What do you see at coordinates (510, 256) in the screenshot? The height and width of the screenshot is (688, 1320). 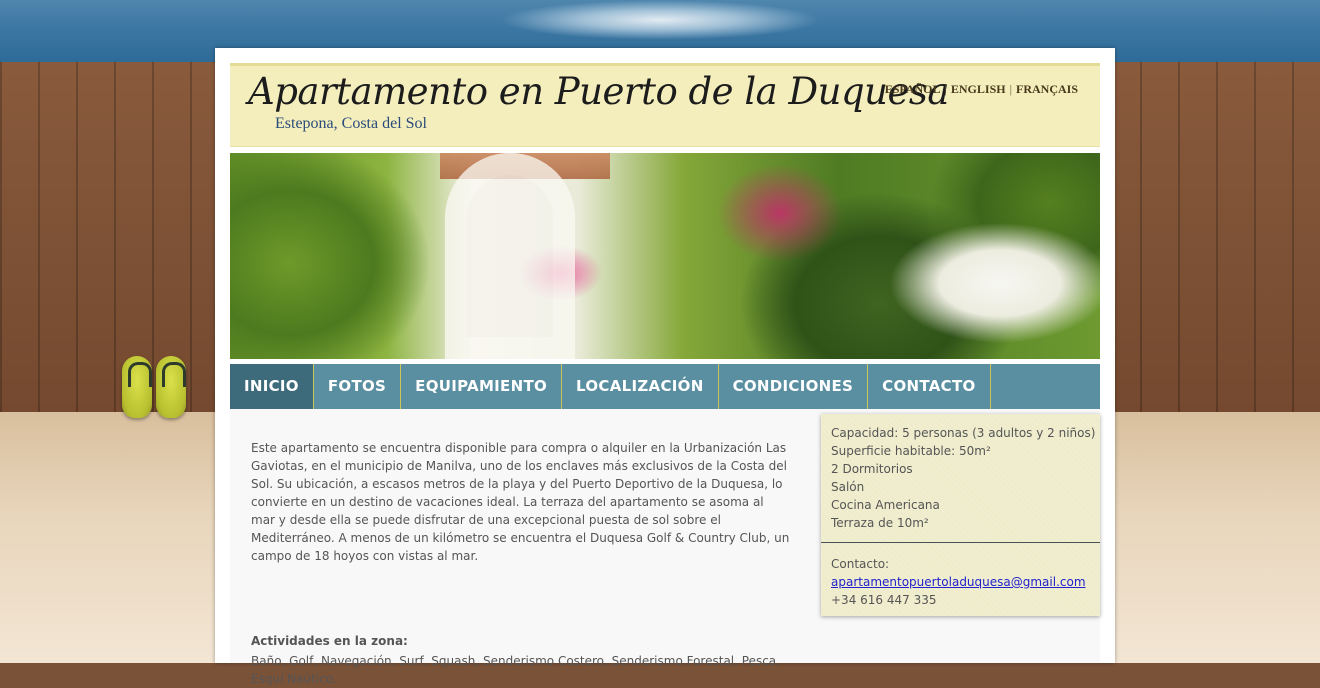 I see `hero-white-arch` at bounding box center [510, 256].